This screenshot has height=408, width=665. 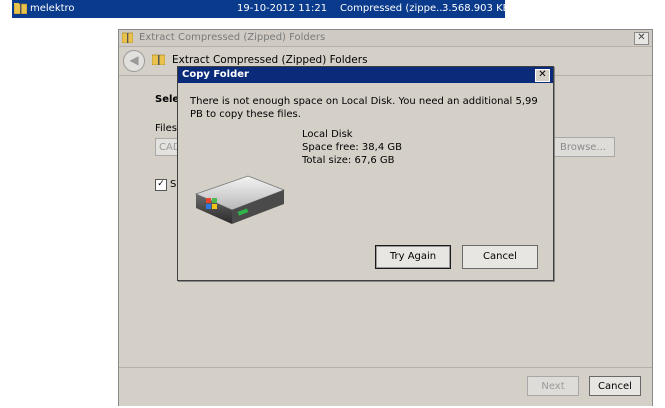 I want to click on dialog-close-button: ✕, so click(x=542, y=75).